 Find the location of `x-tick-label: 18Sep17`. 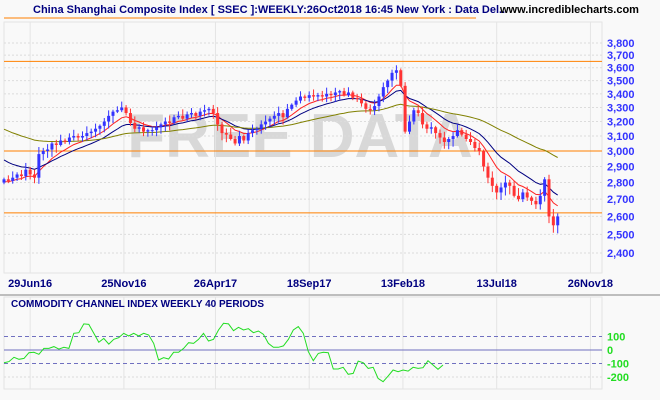

x-tick-label: 18Sep17 is located at coordinates (309, 284).